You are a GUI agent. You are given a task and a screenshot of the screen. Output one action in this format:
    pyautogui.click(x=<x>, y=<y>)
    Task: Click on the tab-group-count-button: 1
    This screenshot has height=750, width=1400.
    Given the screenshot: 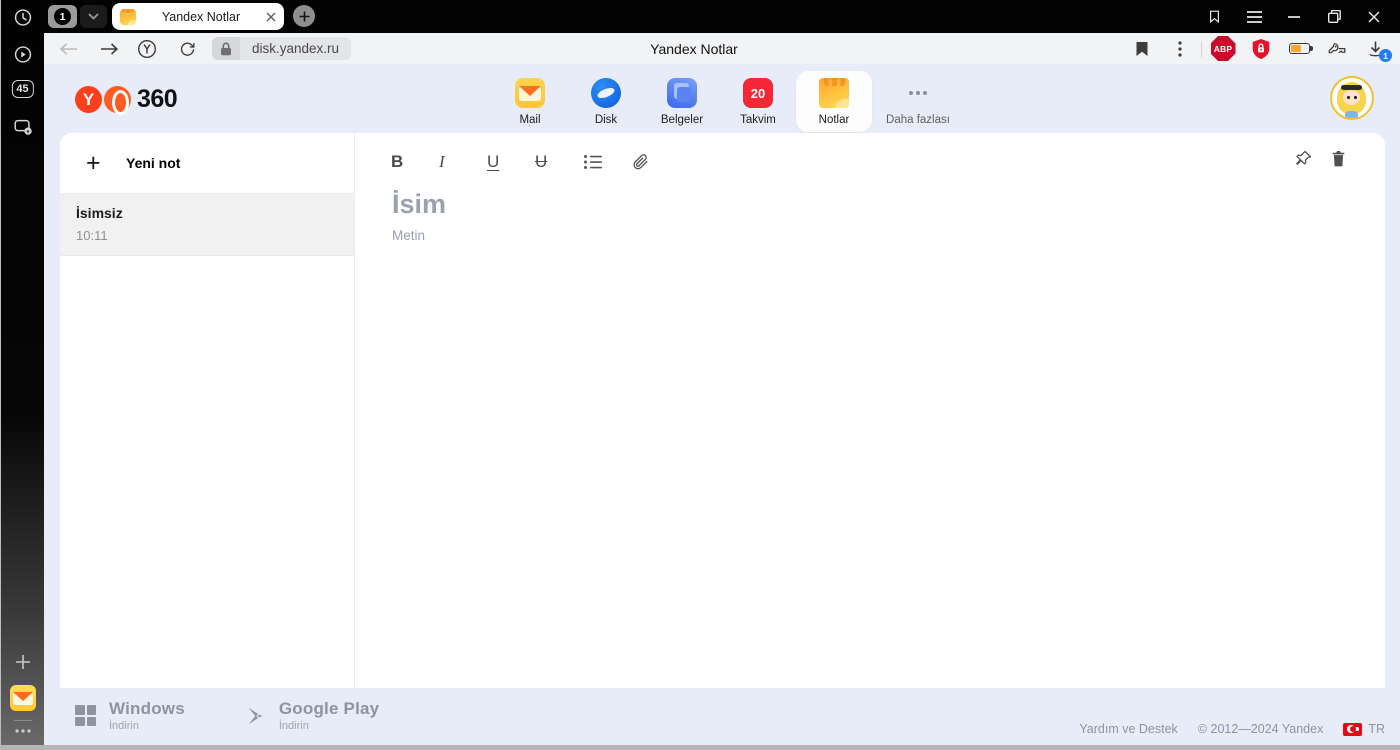 What is the action you would take?
    pyautogui.click(x=62, y=16)
    